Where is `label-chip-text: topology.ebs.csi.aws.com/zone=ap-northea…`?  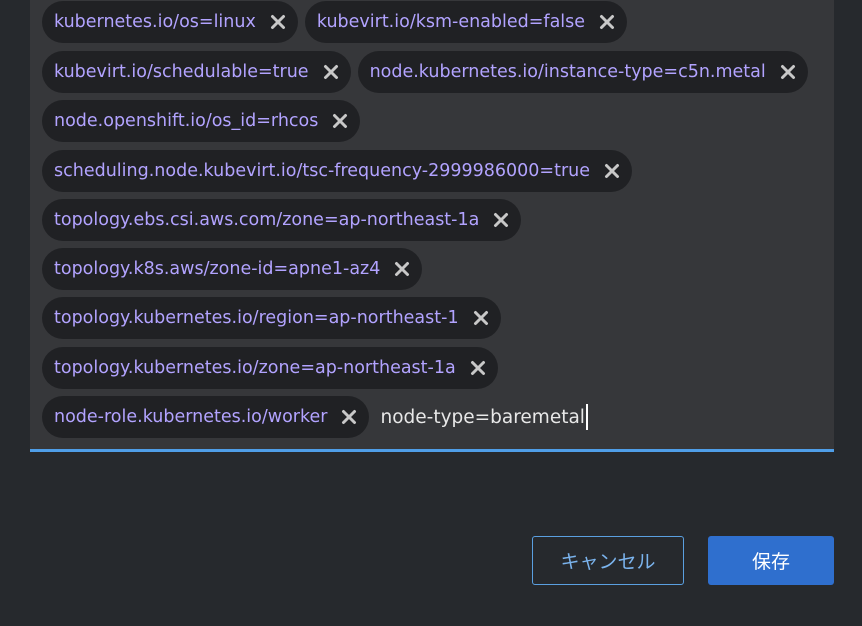 label-chip-text: topology.ebs.csi.aws.com/zone=ap-northea… is located at coordinates (267, 220).